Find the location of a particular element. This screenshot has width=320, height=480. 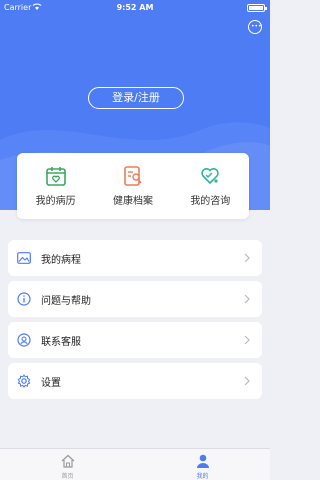

menu-item-help: 问题与帮助 is located at coordinates (135, 299).